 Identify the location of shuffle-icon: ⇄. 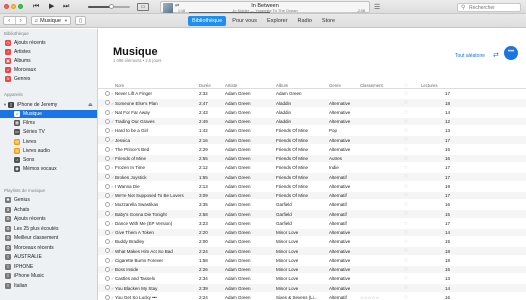
(496, 55).